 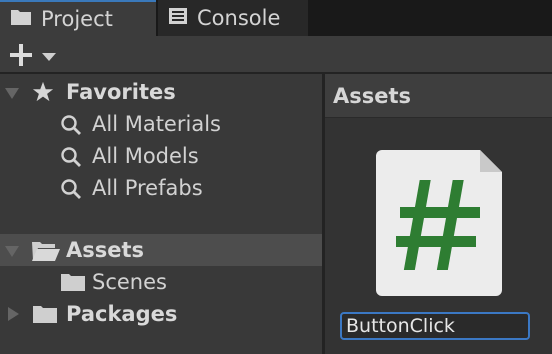 I want to click on breadcrumb-assets: Assets, so click(x=372, y=96).